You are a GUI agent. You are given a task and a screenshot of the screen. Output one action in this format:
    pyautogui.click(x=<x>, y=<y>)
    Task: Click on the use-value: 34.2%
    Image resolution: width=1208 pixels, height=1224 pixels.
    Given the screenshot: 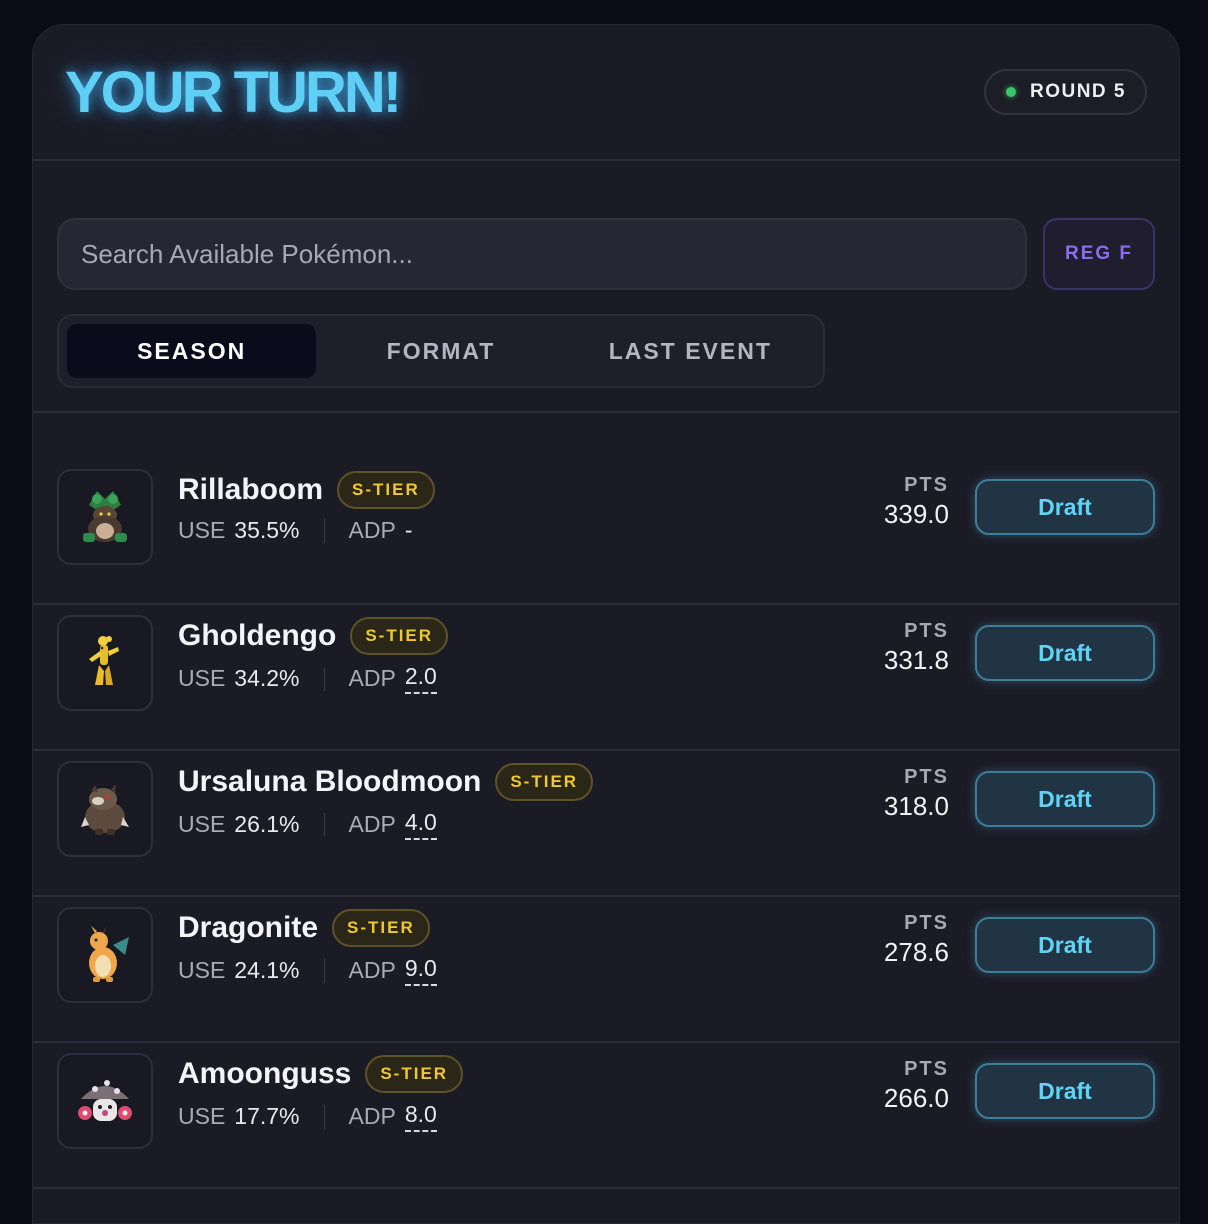 What is the action you would take?
    pyautogui.click(x=267, y=678)
    